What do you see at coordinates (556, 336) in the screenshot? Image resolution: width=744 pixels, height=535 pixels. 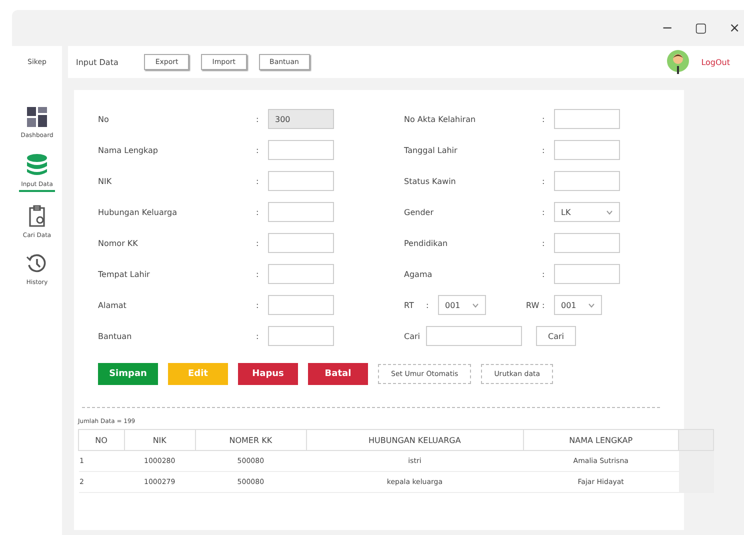 I see `search-button: Cari` at bounding box center [556, 336].